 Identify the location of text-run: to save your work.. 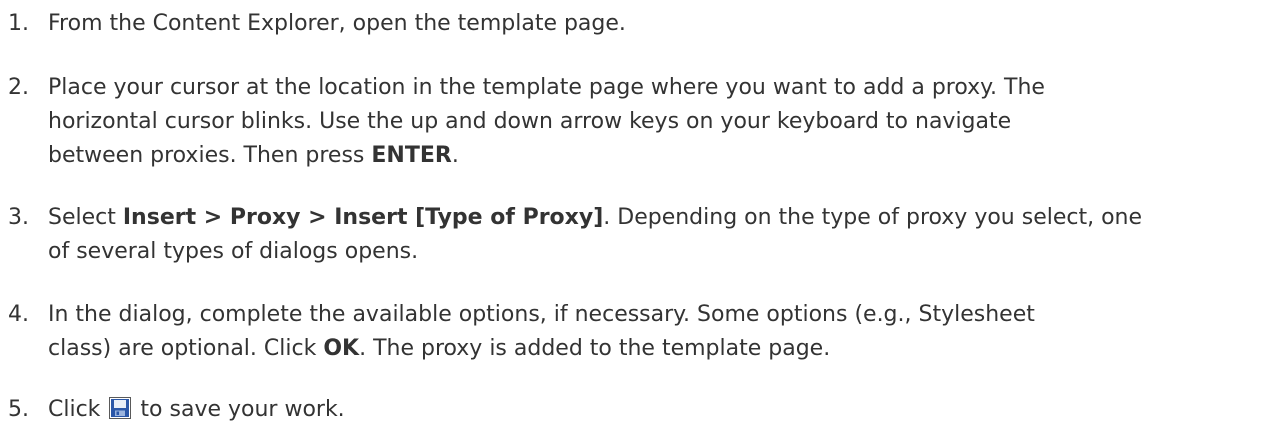
(239, 409).